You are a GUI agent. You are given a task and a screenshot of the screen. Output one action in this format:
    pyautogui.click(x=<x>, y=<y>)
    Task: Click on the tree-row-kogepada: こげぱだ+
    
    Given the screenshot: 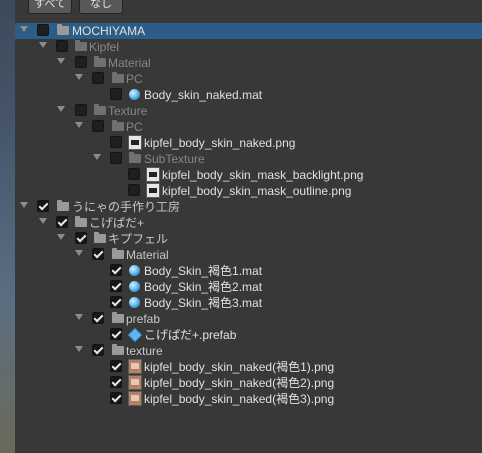 What is the action you would take?
    pyautogui.click(x=248, y=223)
    